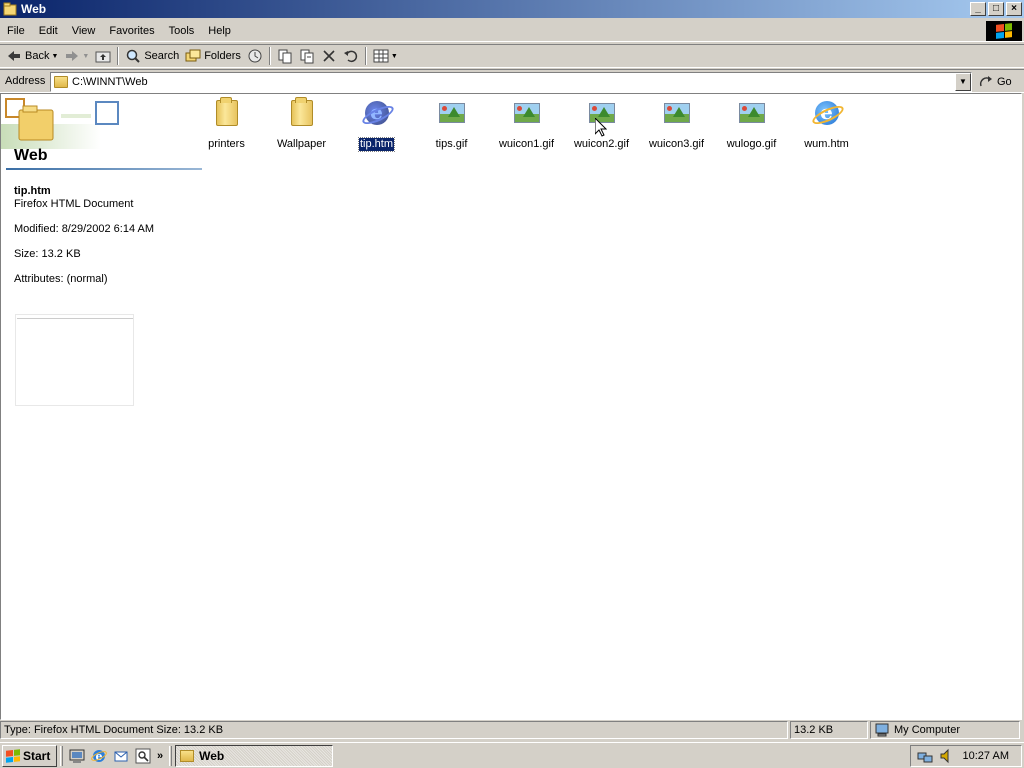  I want to click on system-tray: 10:27 AM, so click(966, 756).